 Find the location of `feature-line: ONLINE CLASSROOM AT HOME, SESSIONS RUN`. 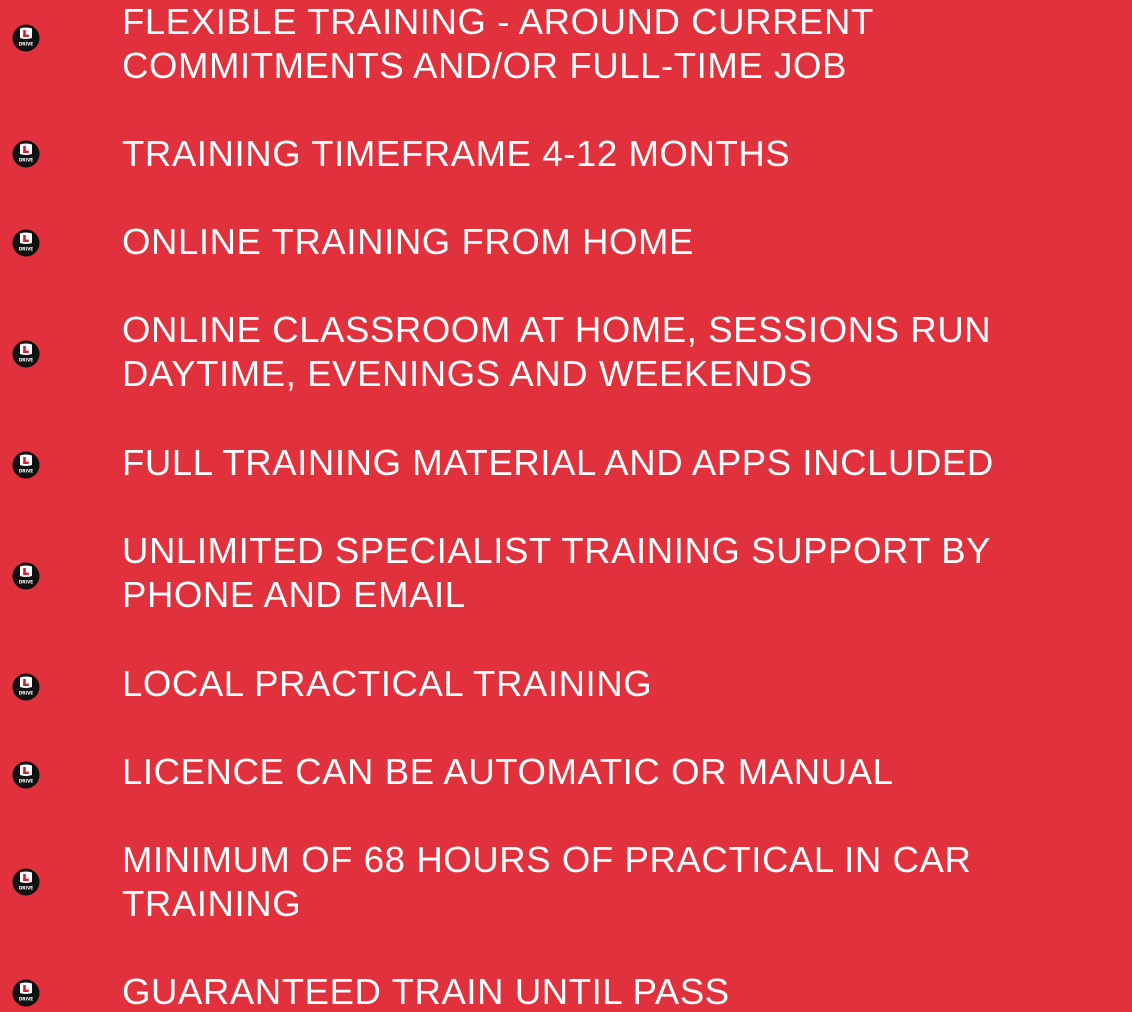

feature-line: ONLINE CLASSROOM AT HOME, SESSIONS RUN is located at coordinates (557, 329).